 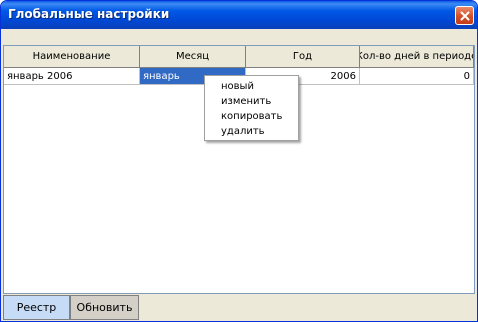 I want to click on column-header-days: Кол-во дней в периоде, so click(x=417, y=57).